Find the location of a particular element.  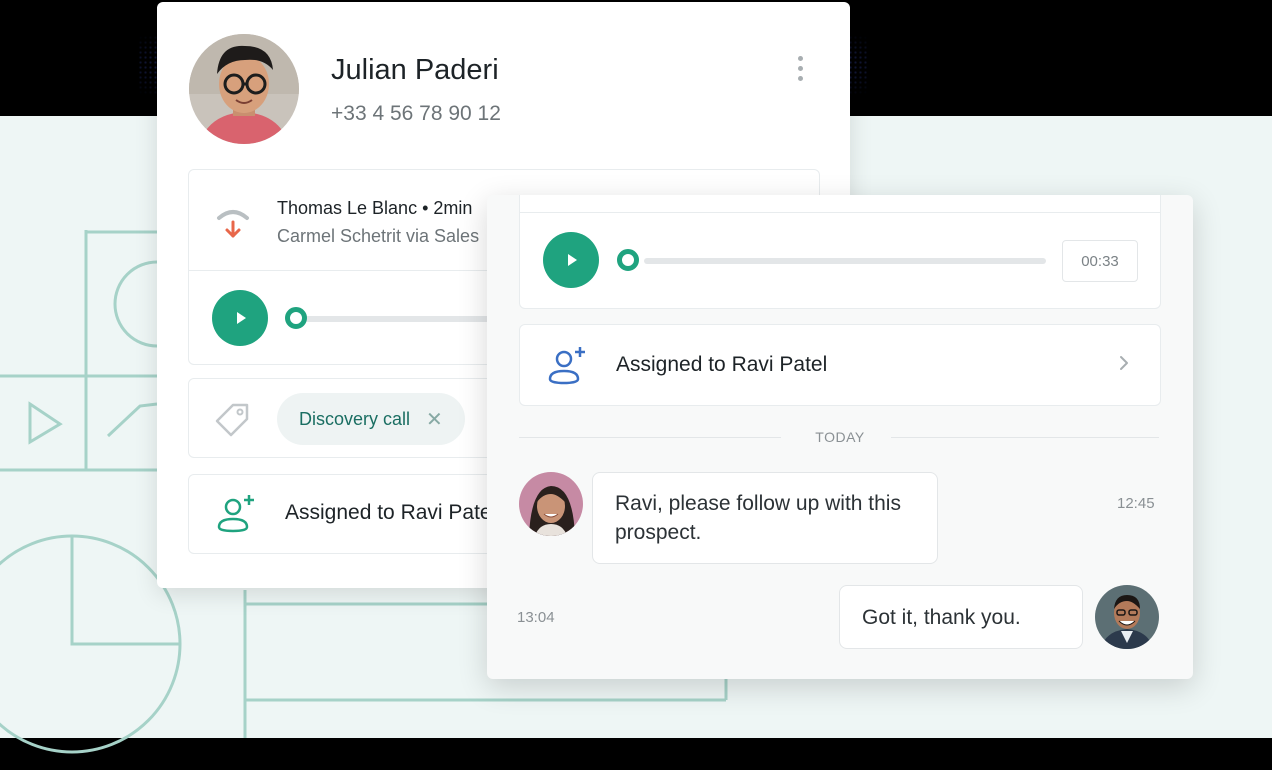

audio-player-card: 00:33 is located at coordinates (840, 252).